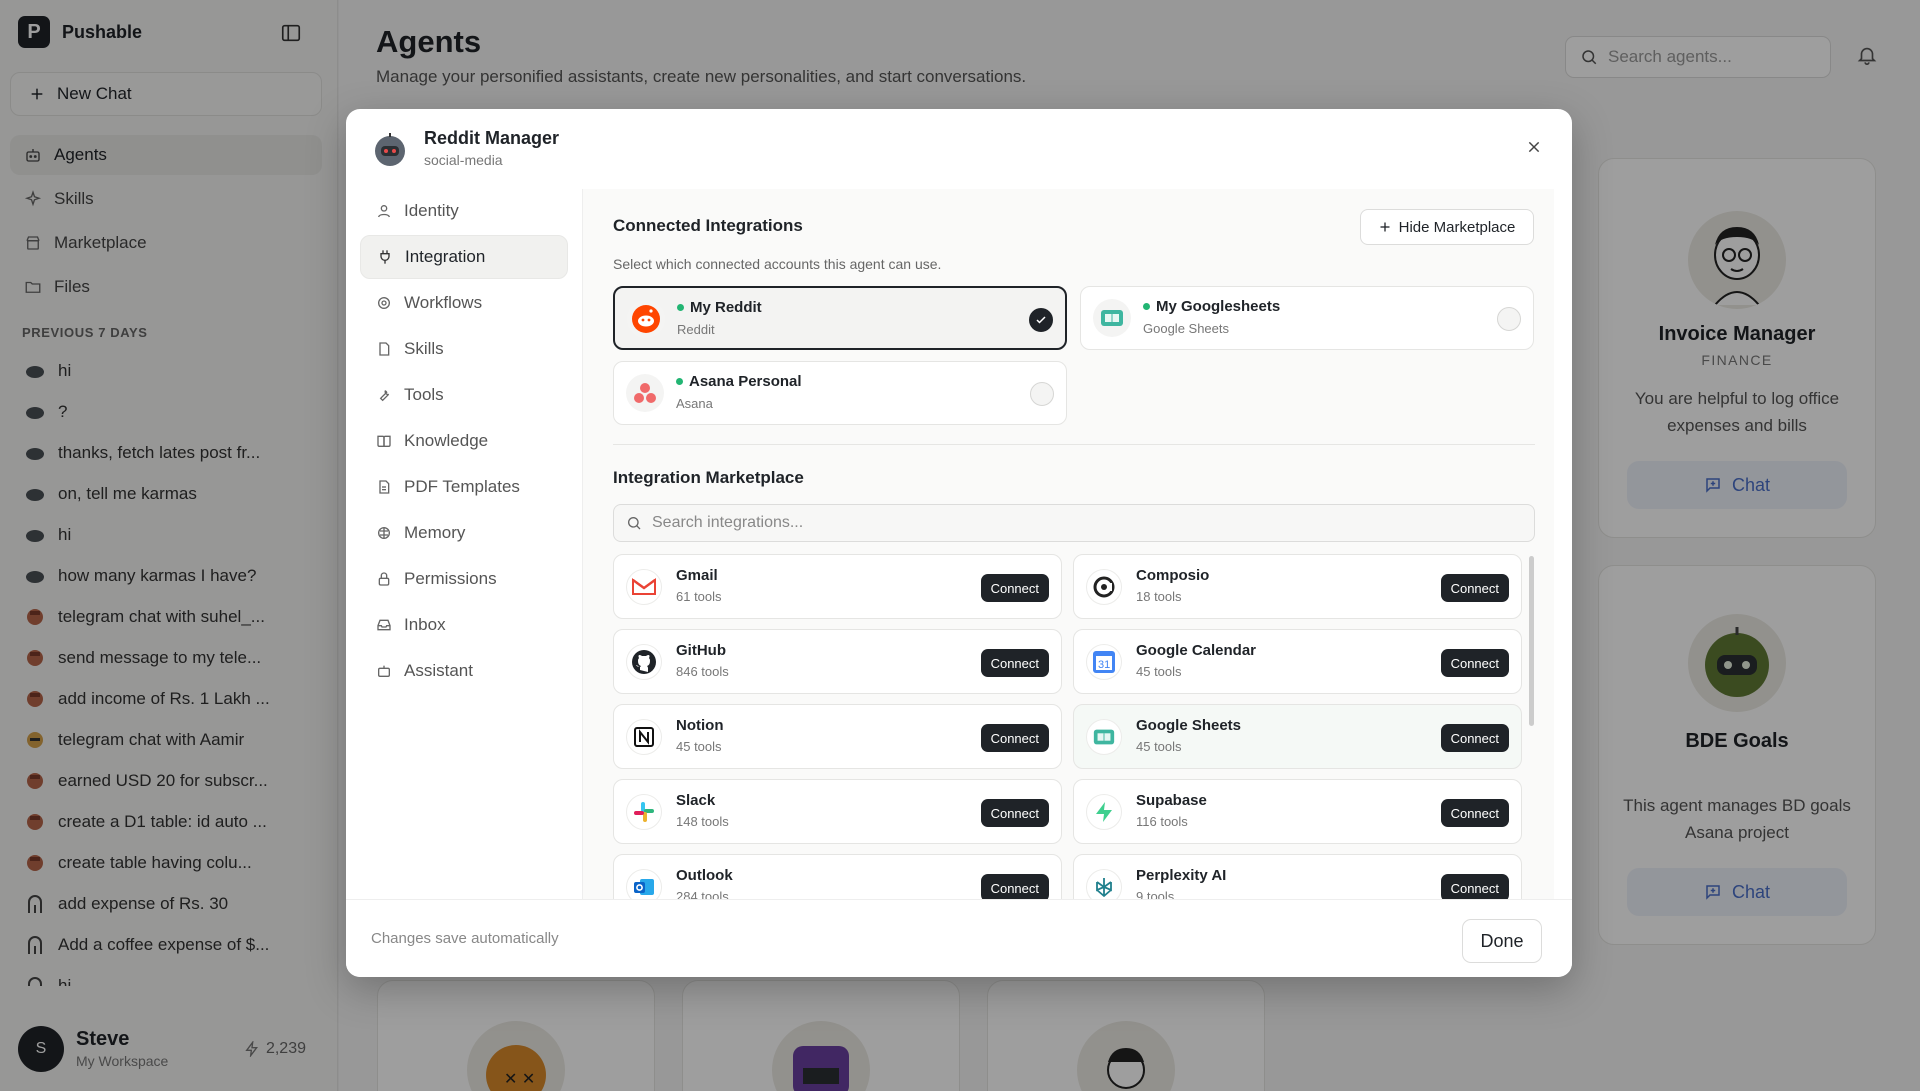 The image size is (1920, 1091). Describe the element at coordinates (384, 441) in the screenshot. I see `book-icon` at that location.